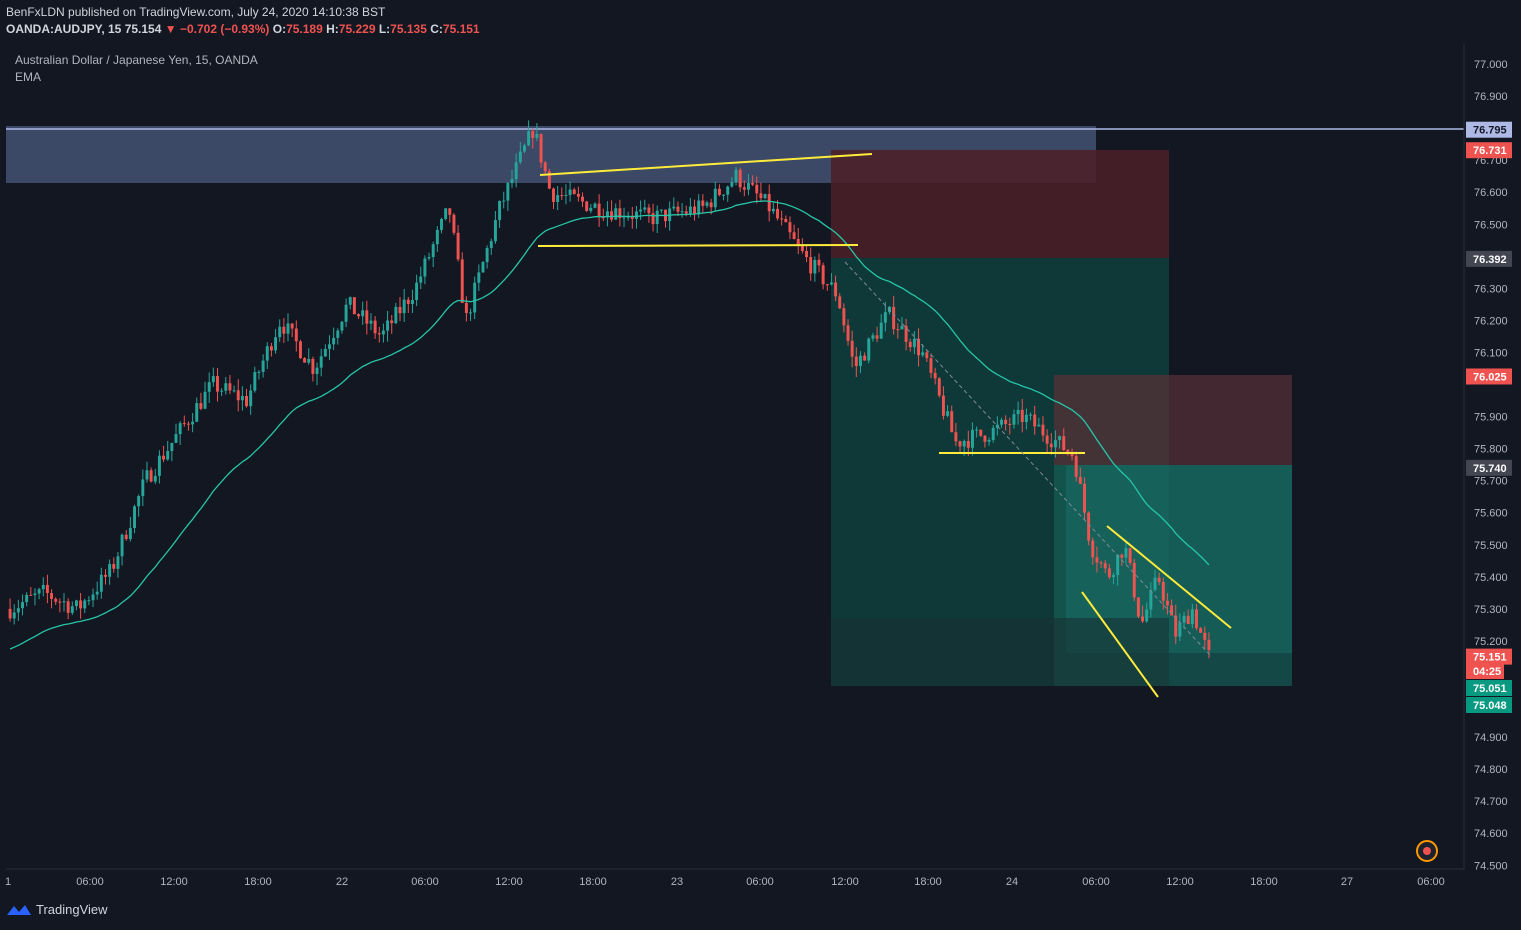 The width and height of the screenshot is (1521, 930). I want to click on y-tick-label: 77.000, so click(1491, 65).